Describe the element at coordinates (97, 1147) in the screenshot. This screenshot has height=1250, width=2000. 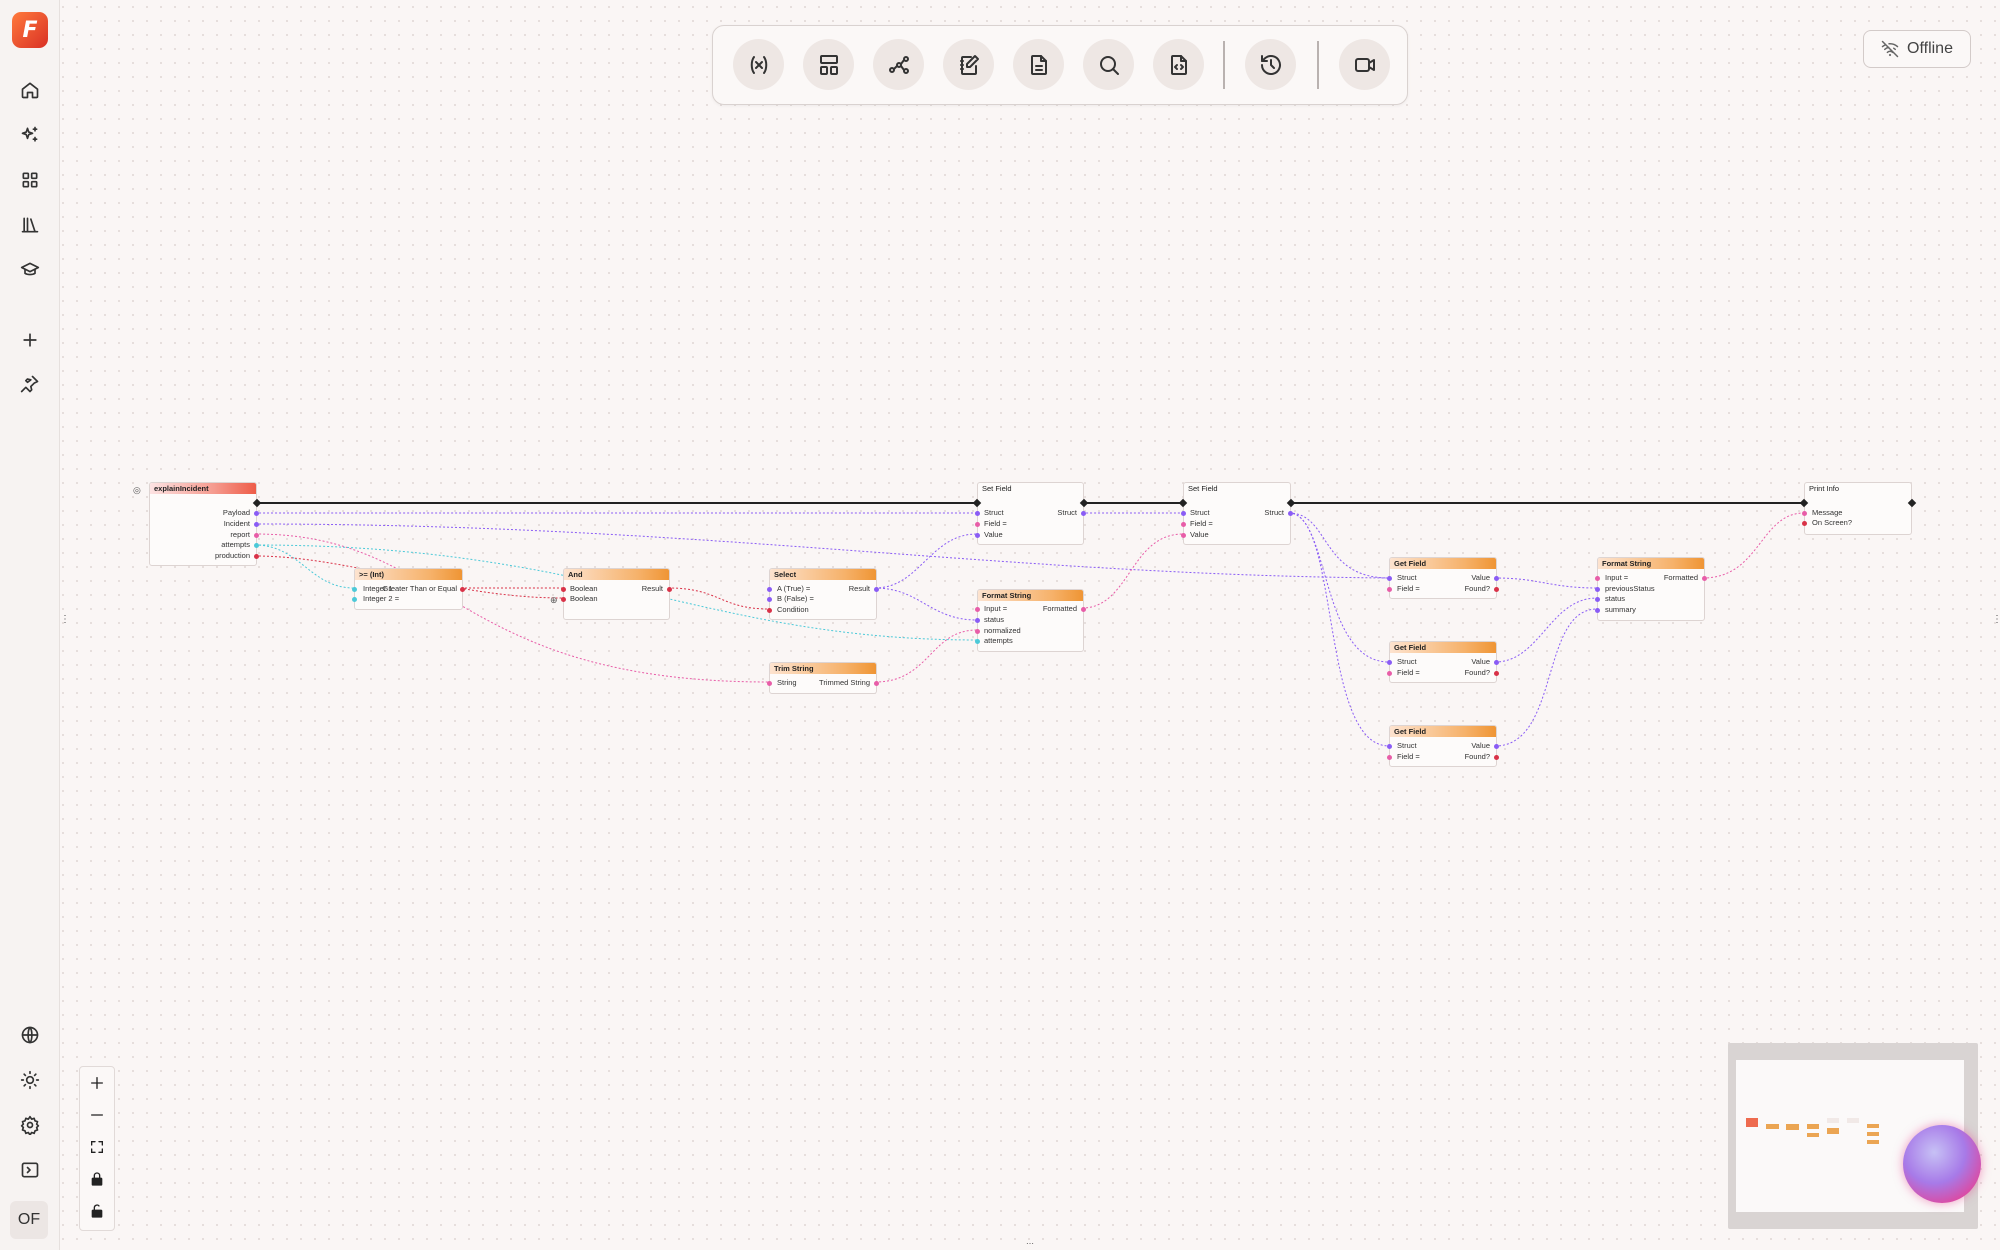
I see `fit-view-icon` at that location.